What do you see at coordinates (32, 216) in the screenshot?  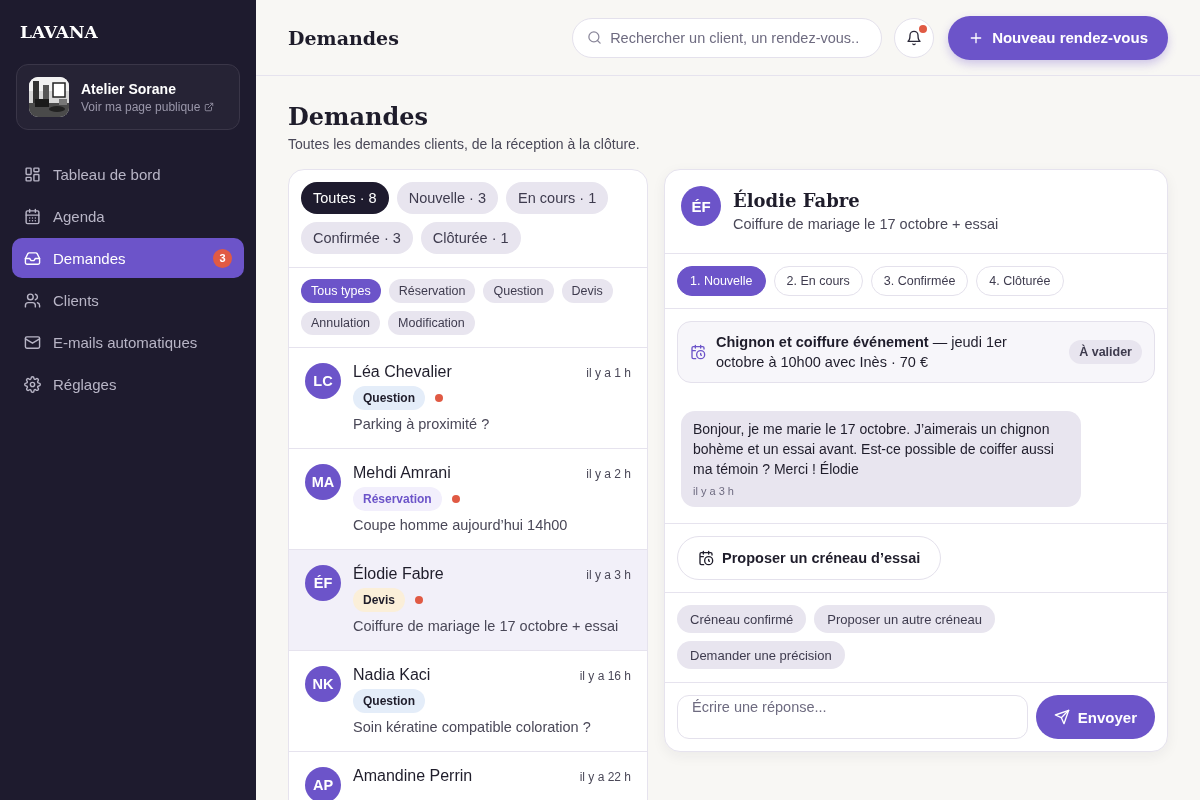 I see `calendar-icon` at bounding box center [32, 216].